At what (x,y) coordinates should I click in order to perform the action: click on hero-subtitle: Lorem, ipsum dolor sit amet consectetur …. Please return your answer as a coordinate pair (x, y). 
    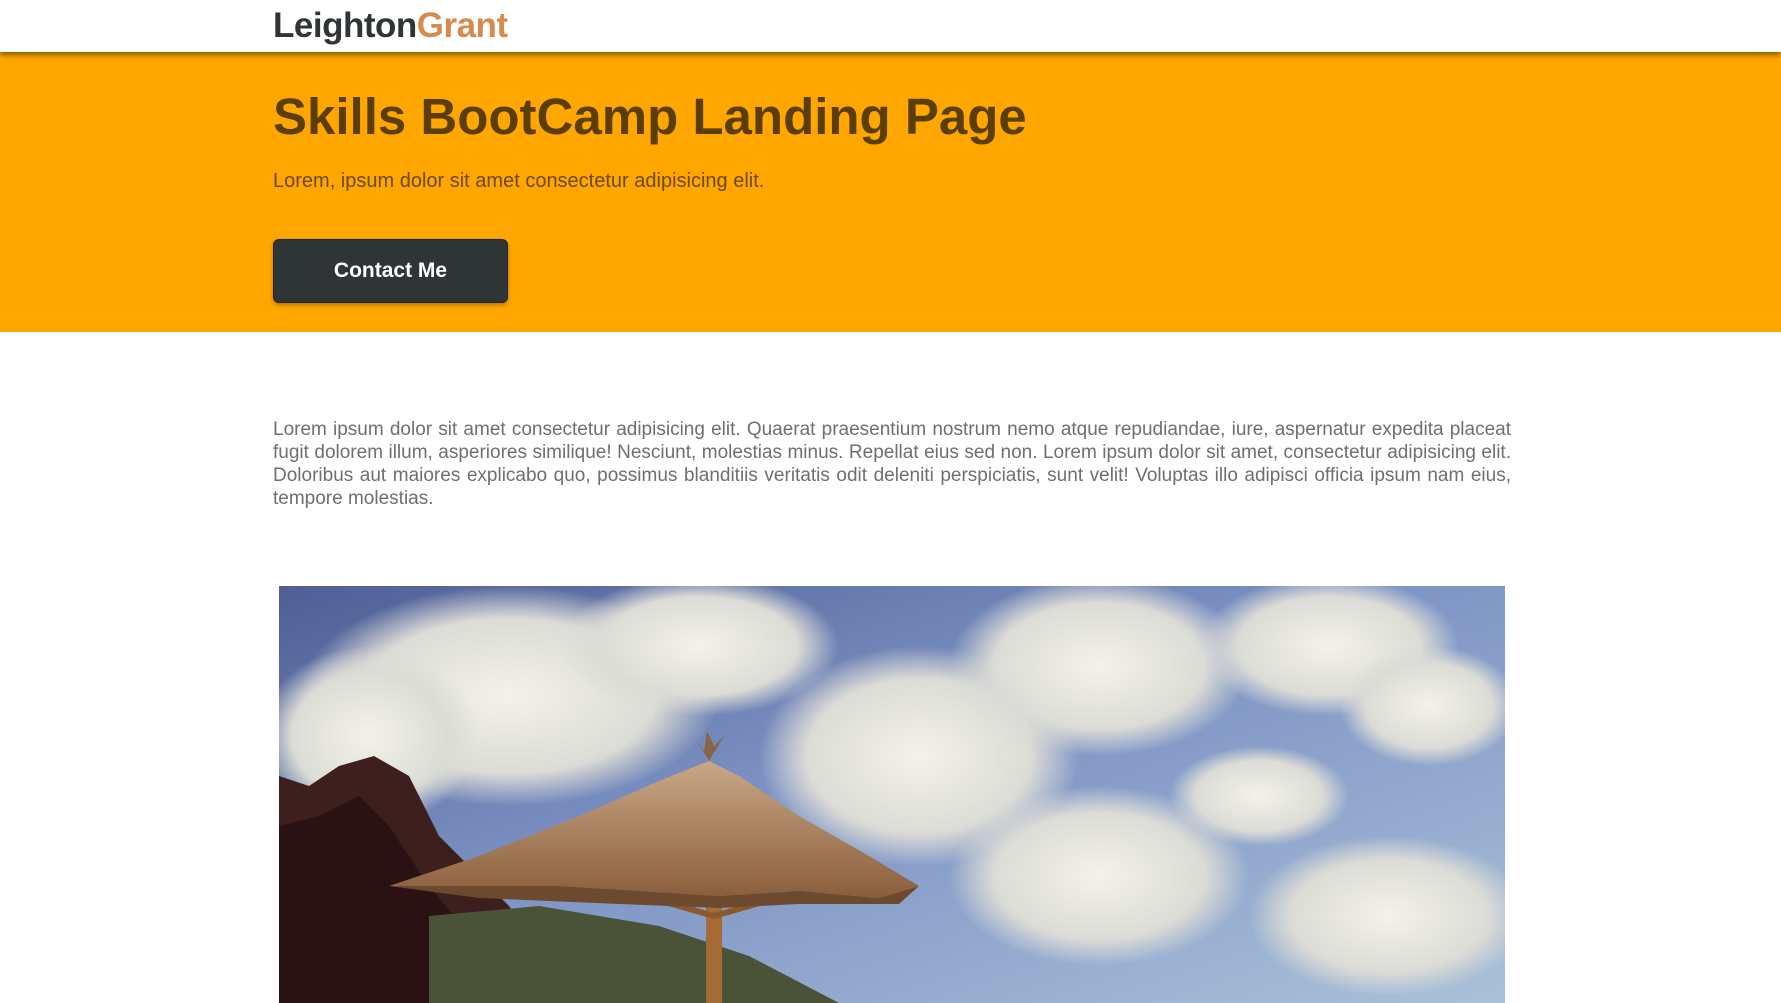
    Looking at the image, I should click on (519, 181).